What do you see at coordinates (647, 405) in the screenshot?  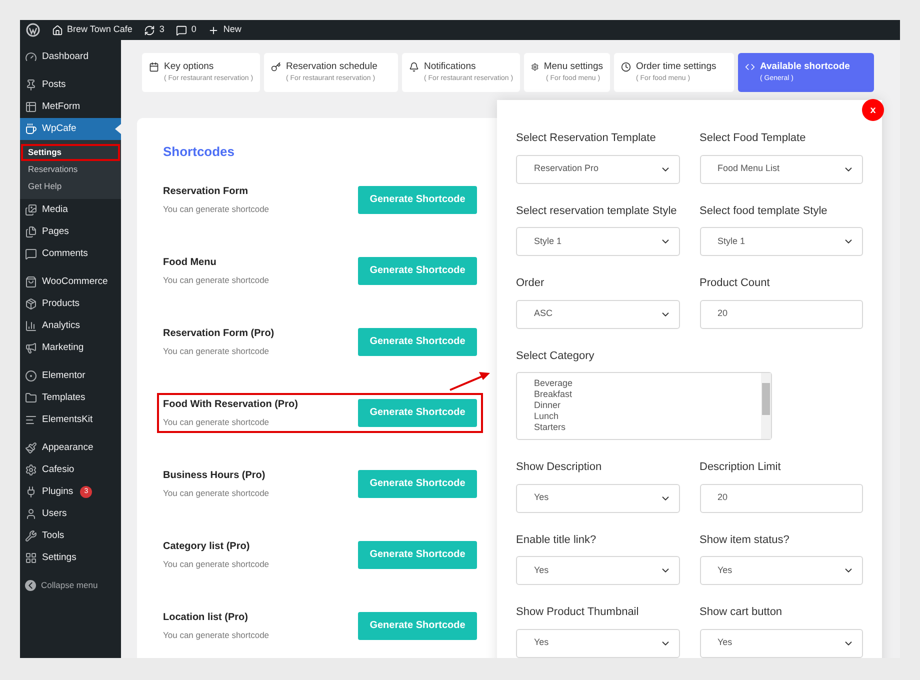 I see `listbox-option: Dinner` at bounding box center [647, 405].